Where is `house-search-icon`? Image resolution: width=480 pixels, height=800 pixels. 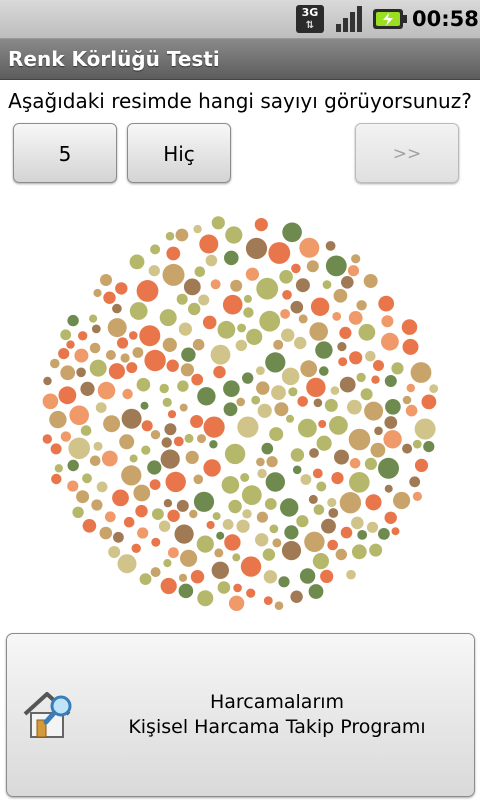
house-search-icon is located at coordinates (47, 715).